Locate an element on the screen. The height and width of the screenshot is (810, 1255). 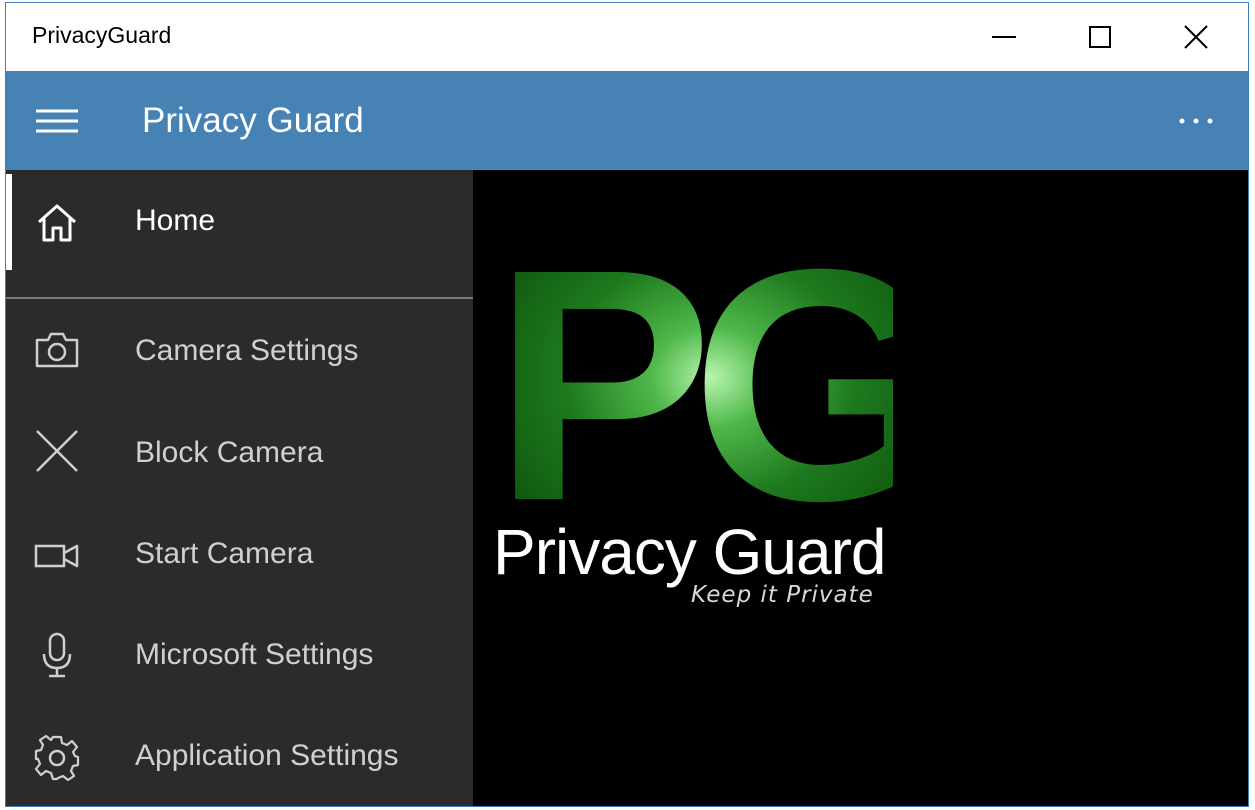
app-header: Privacy Guard is located at coordinates (627, 120).